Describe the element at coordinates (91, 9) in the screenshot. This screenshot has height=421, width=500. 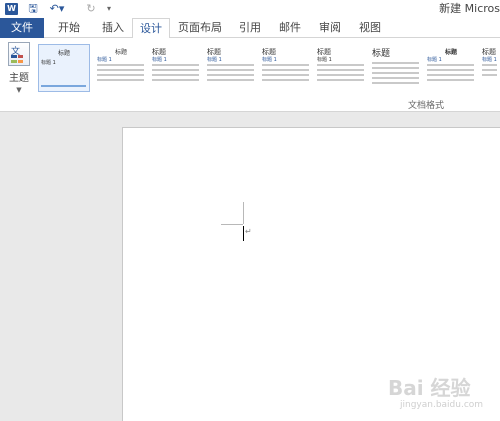
I see `redo-icon: ↻` at that location.